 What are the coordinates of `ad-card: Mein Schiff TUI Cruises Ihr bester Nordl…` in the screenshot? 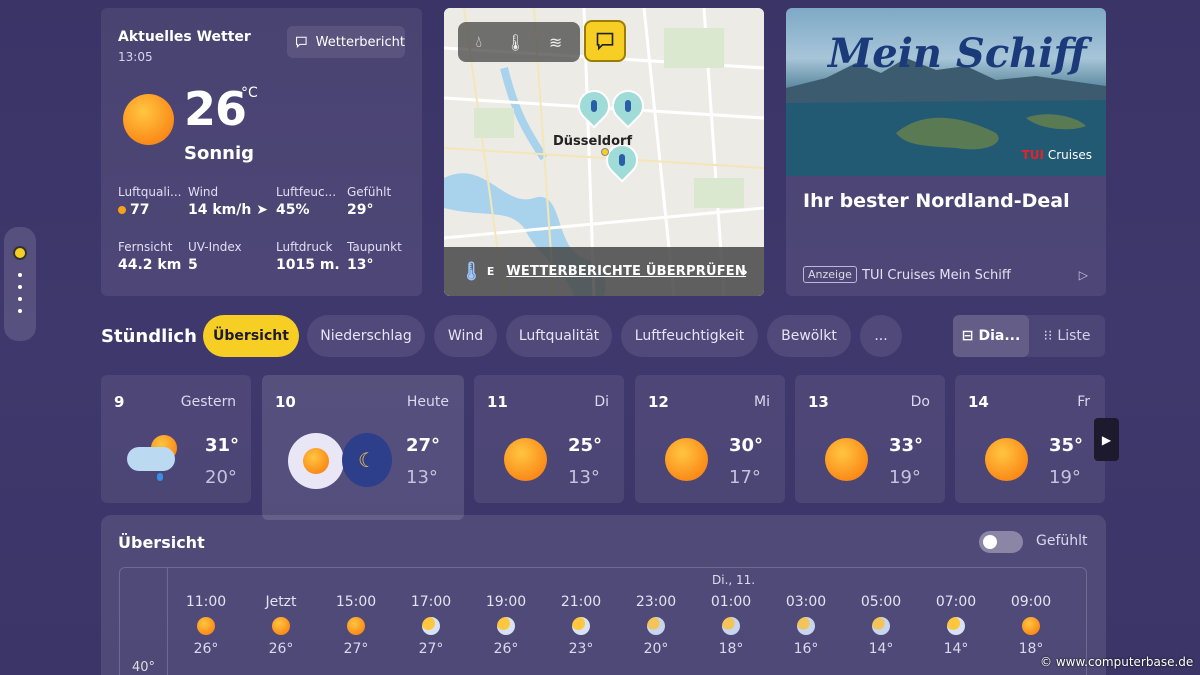 It's located at (946, 152).